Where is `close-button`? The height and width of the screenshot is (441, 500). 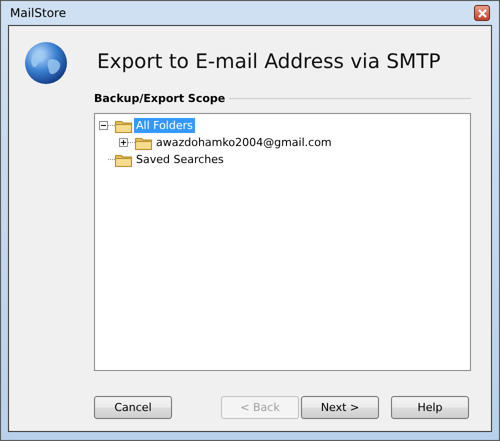 close-button is located at coordinates (482, 13).